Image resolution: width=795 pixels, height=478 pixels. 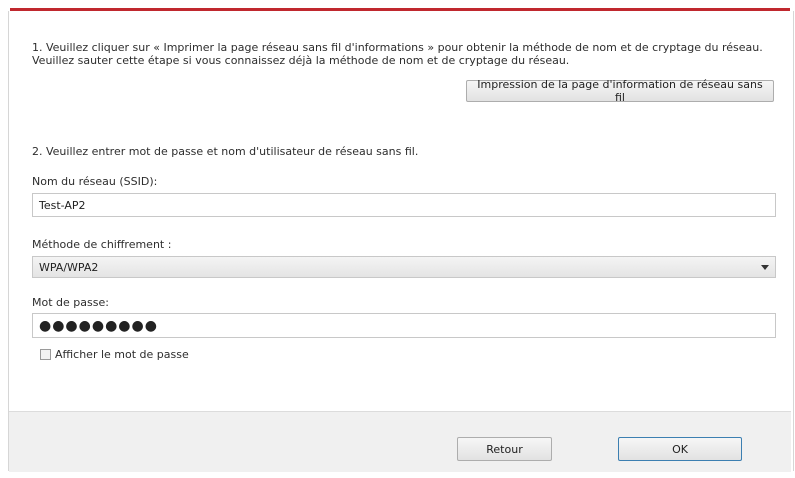 I want to click on ssid-label: Nom du réseau (SSID):, so click(x=95, y=181).